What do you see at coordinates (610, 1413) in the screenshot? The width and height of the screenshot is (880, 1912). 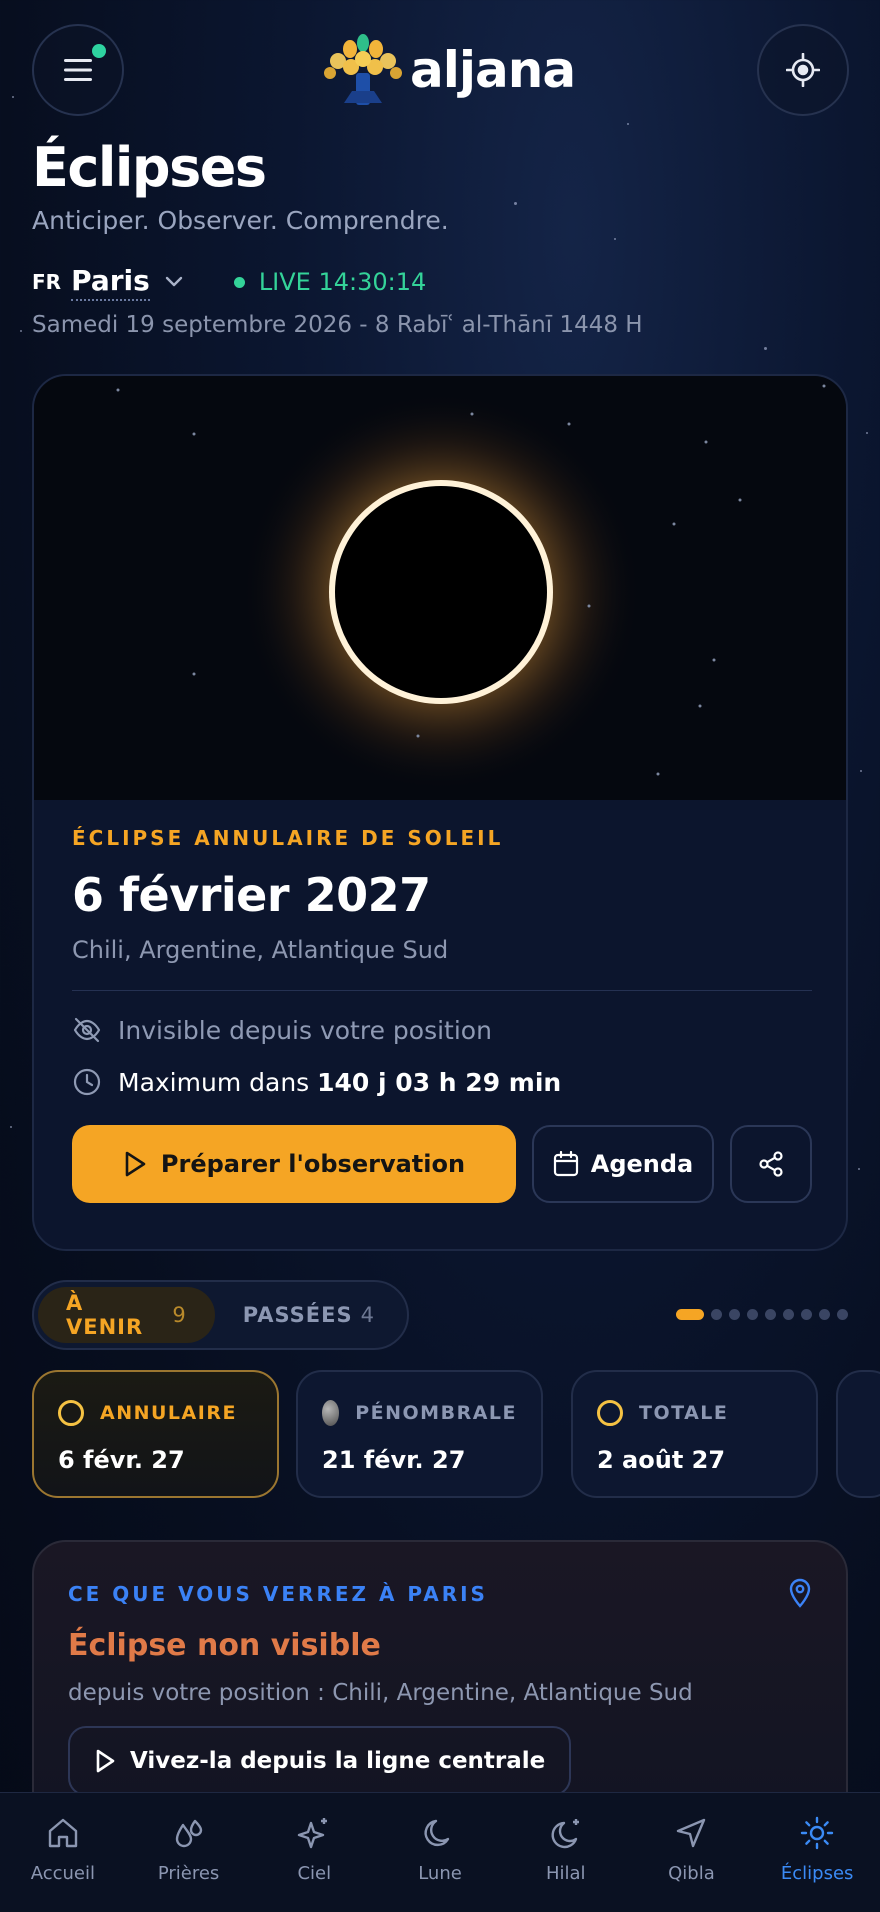 I see `total-icon` at bounding box center [610, 1413].